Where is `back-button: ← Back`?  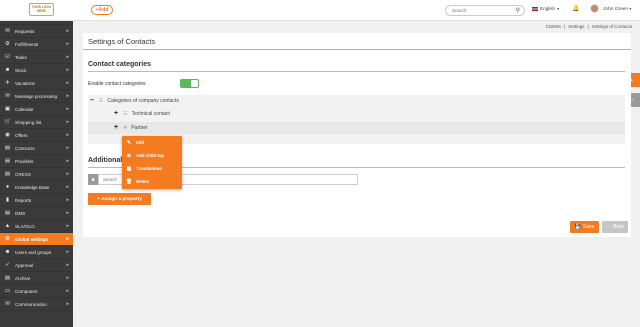 back-button: ← Back is located at coordinates (615, 227).